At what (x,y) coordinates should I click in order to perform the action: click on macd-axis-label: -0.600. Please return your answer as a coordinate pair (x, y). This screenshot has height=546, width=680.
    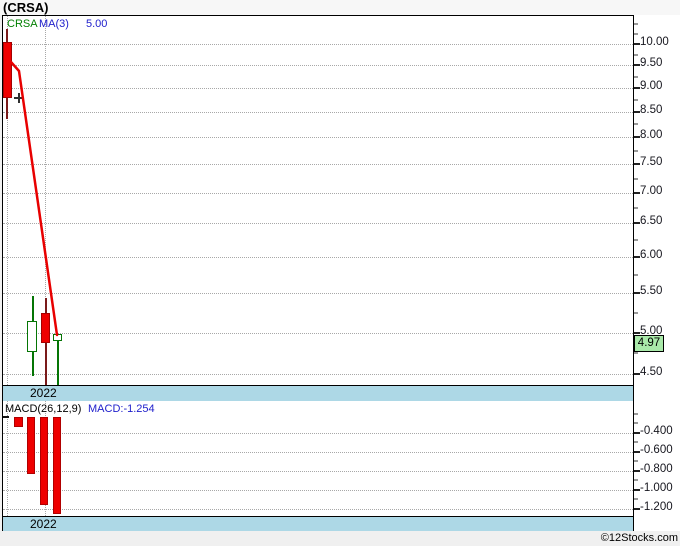
    Looking at the image, I should click on (656, 450).